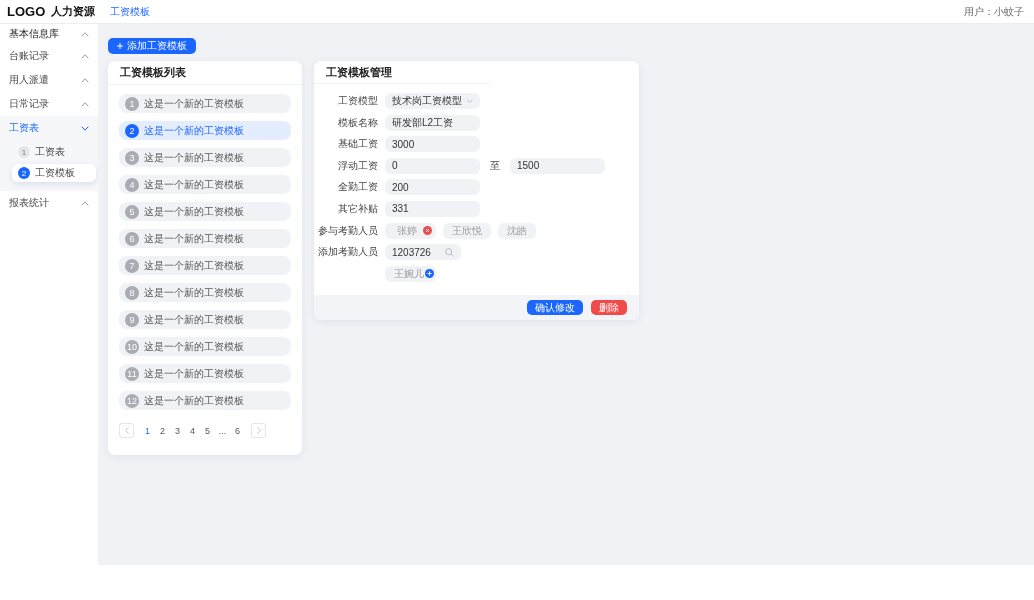 The image size is (1034, 600). I want to click on form-label: 全勤工资, so click(357, 187).